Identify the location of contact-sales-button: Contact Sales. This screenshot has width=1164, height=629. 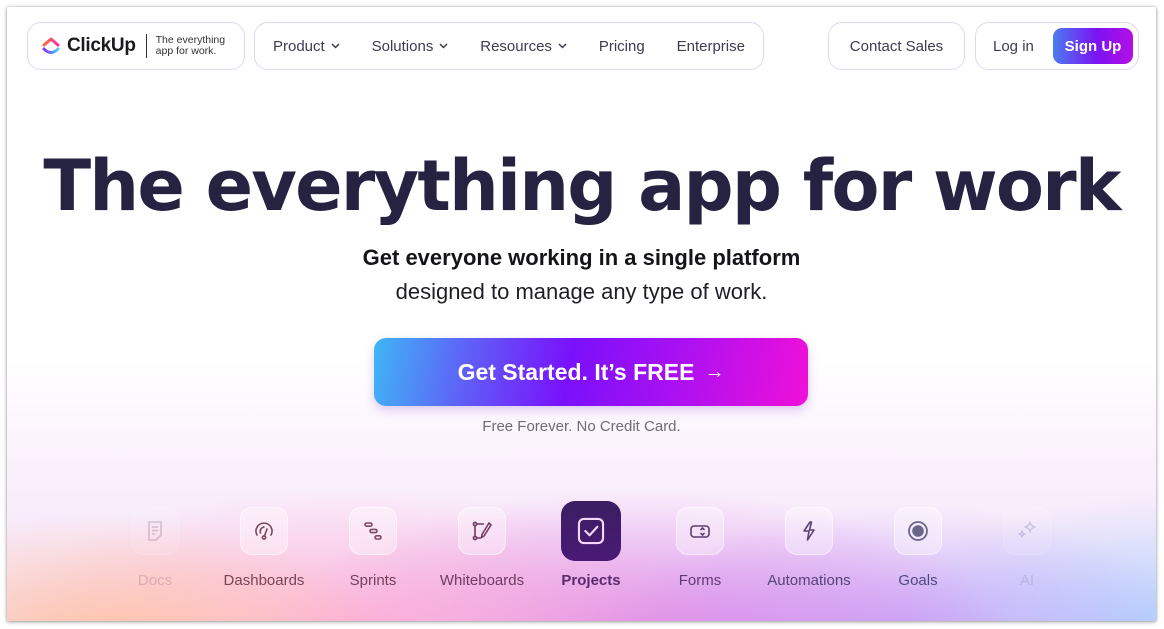
(896, 46).